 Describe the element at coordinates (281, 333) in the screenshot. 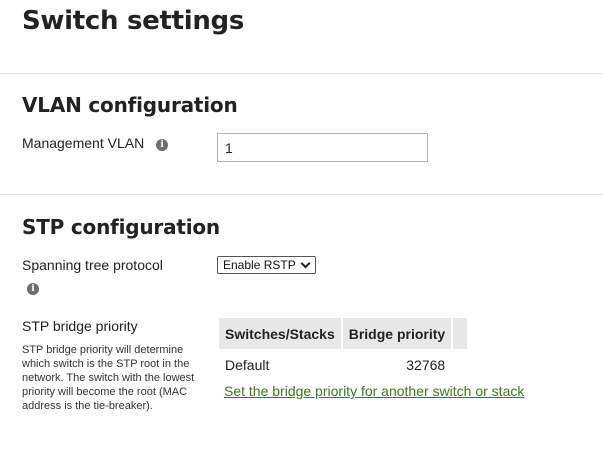

I see `column-header-switches: Switches/Stacks` at that location.